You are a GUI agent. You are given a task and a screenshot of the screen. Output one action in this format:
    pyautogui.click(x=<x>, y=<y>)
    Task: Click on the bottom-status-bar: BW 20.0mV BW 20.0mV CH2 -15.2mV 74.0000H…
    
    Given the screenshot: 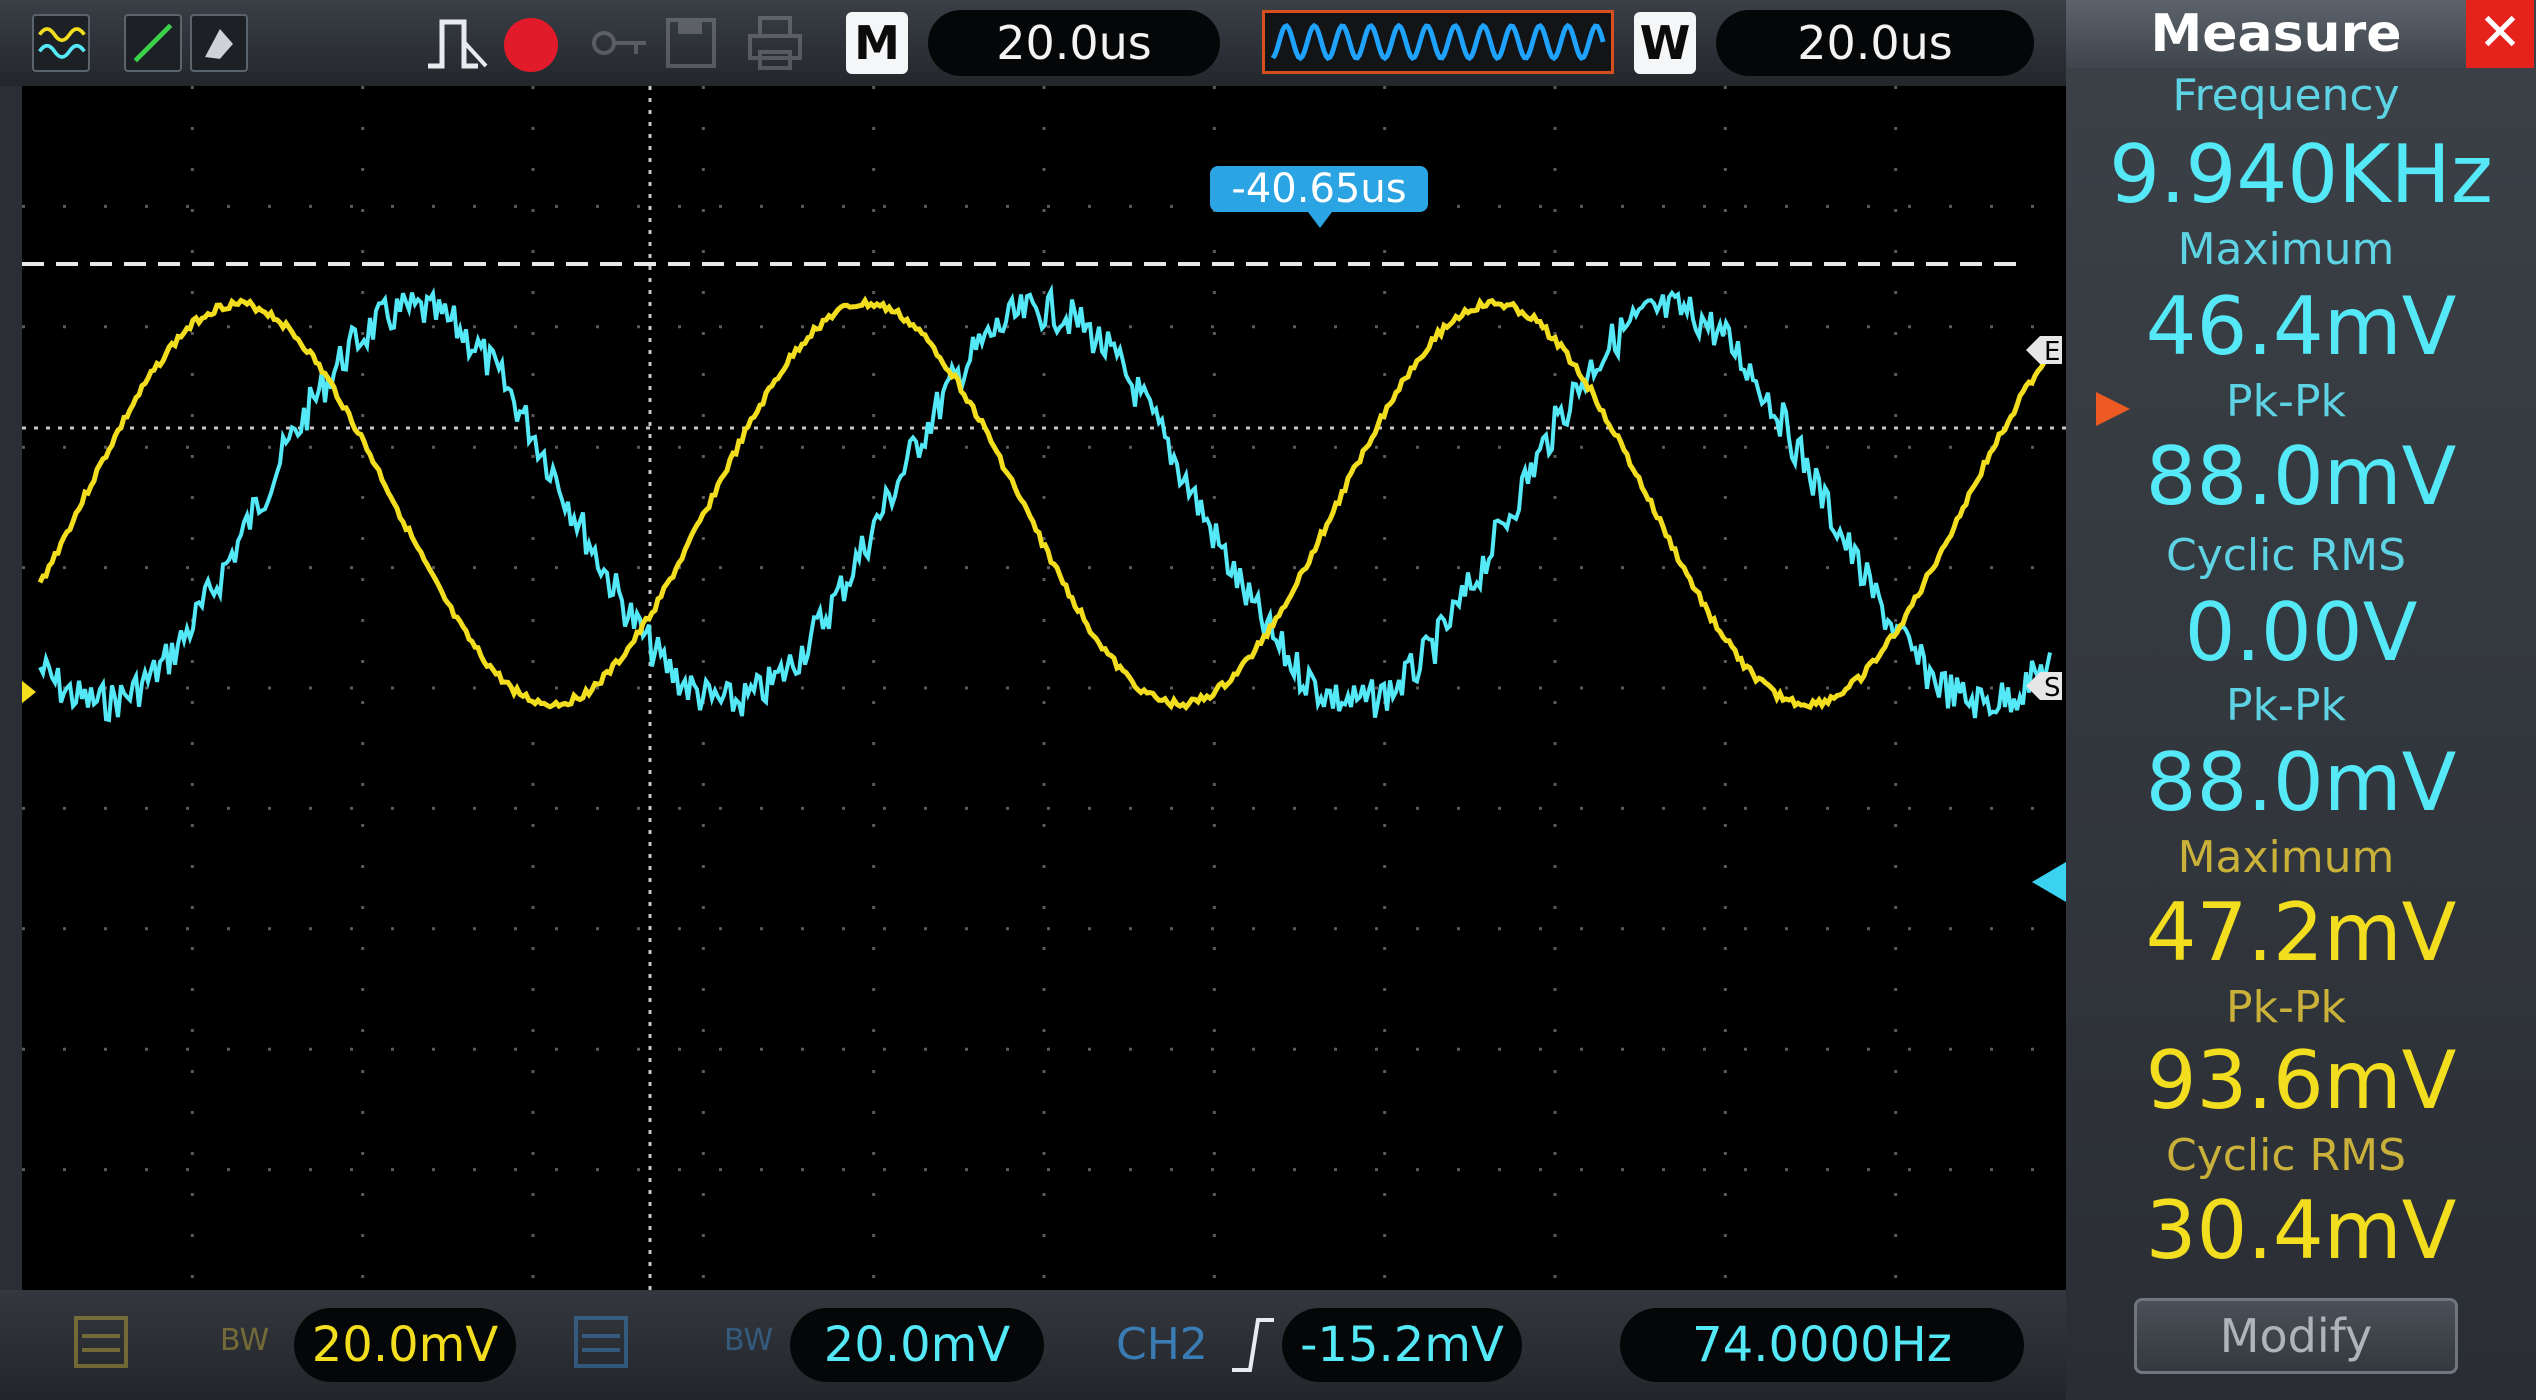 What is the action you would take?
    pyautogui.click(x=1033, y=1345)
    